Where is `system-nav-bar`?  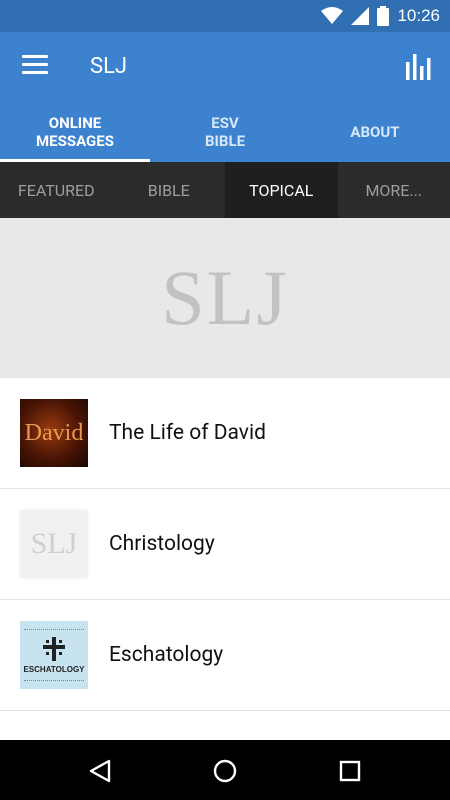
system-nav-bar is located at coordinates (225, 770).